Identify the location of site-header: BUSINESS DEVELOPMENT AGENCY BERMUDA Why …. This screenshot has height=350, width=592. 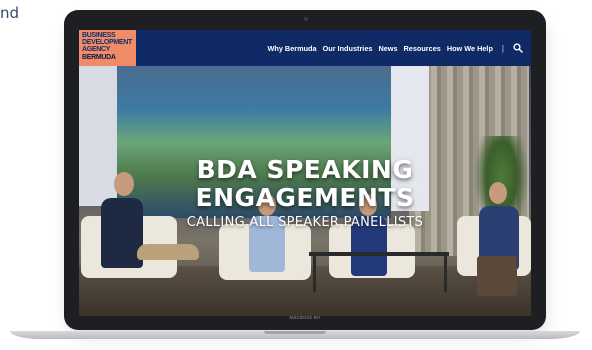
(305, 48).